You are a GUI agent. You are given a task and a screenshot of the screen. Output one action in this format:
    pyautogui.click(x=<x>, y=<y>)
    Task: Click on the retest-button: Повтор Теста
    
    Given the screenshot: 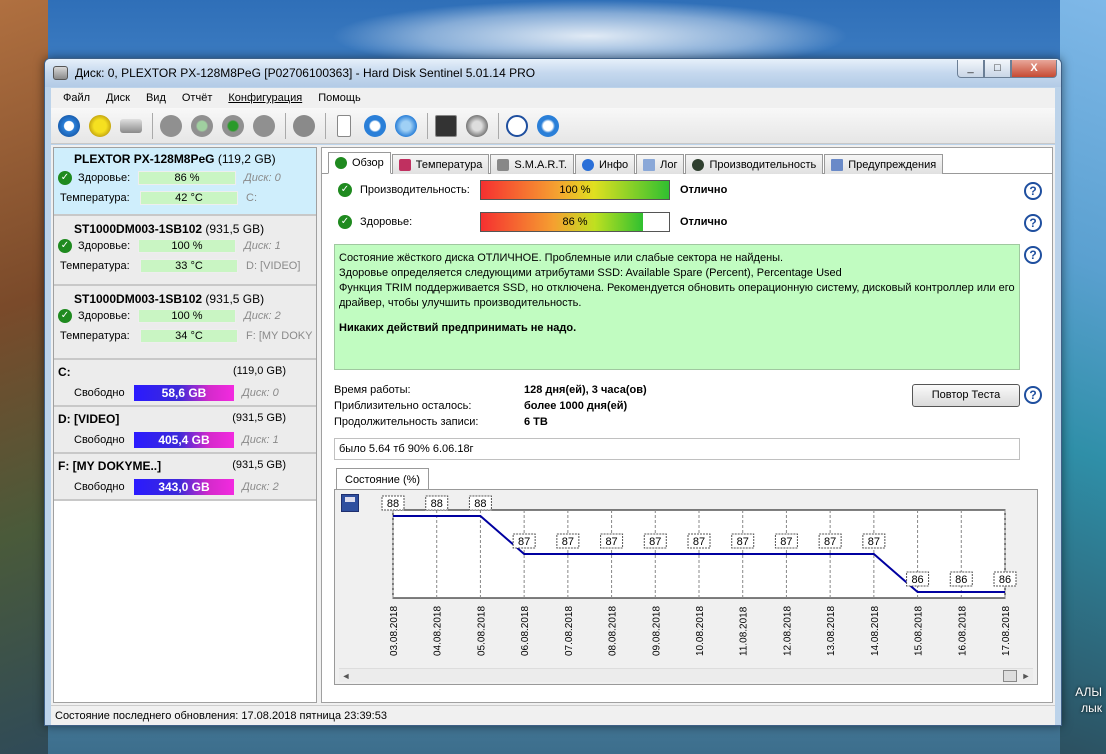 What is the action you would take?
    pyautogui.click(x=966, y=395)
    